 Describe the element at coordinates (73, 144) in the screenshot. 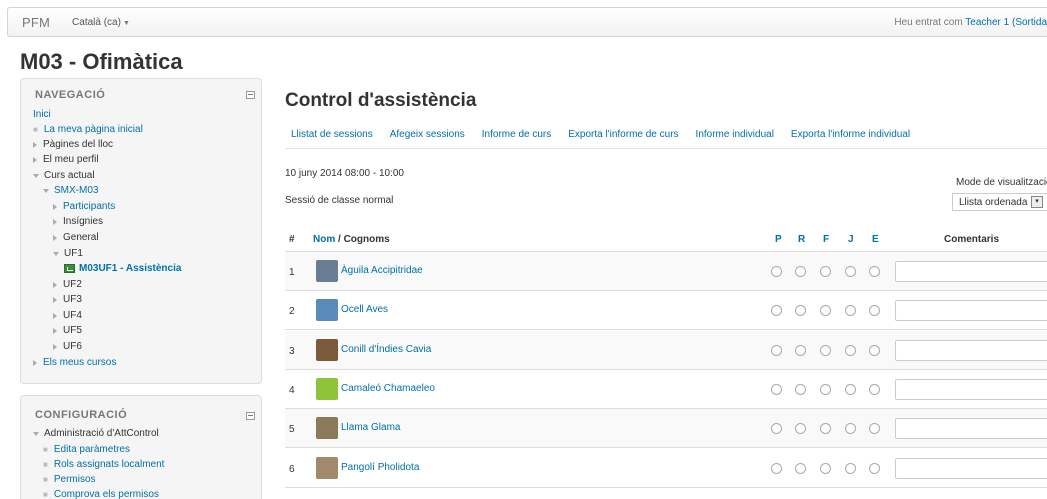

I see `nav-site-pages: Pàgines del lloc` at that location.